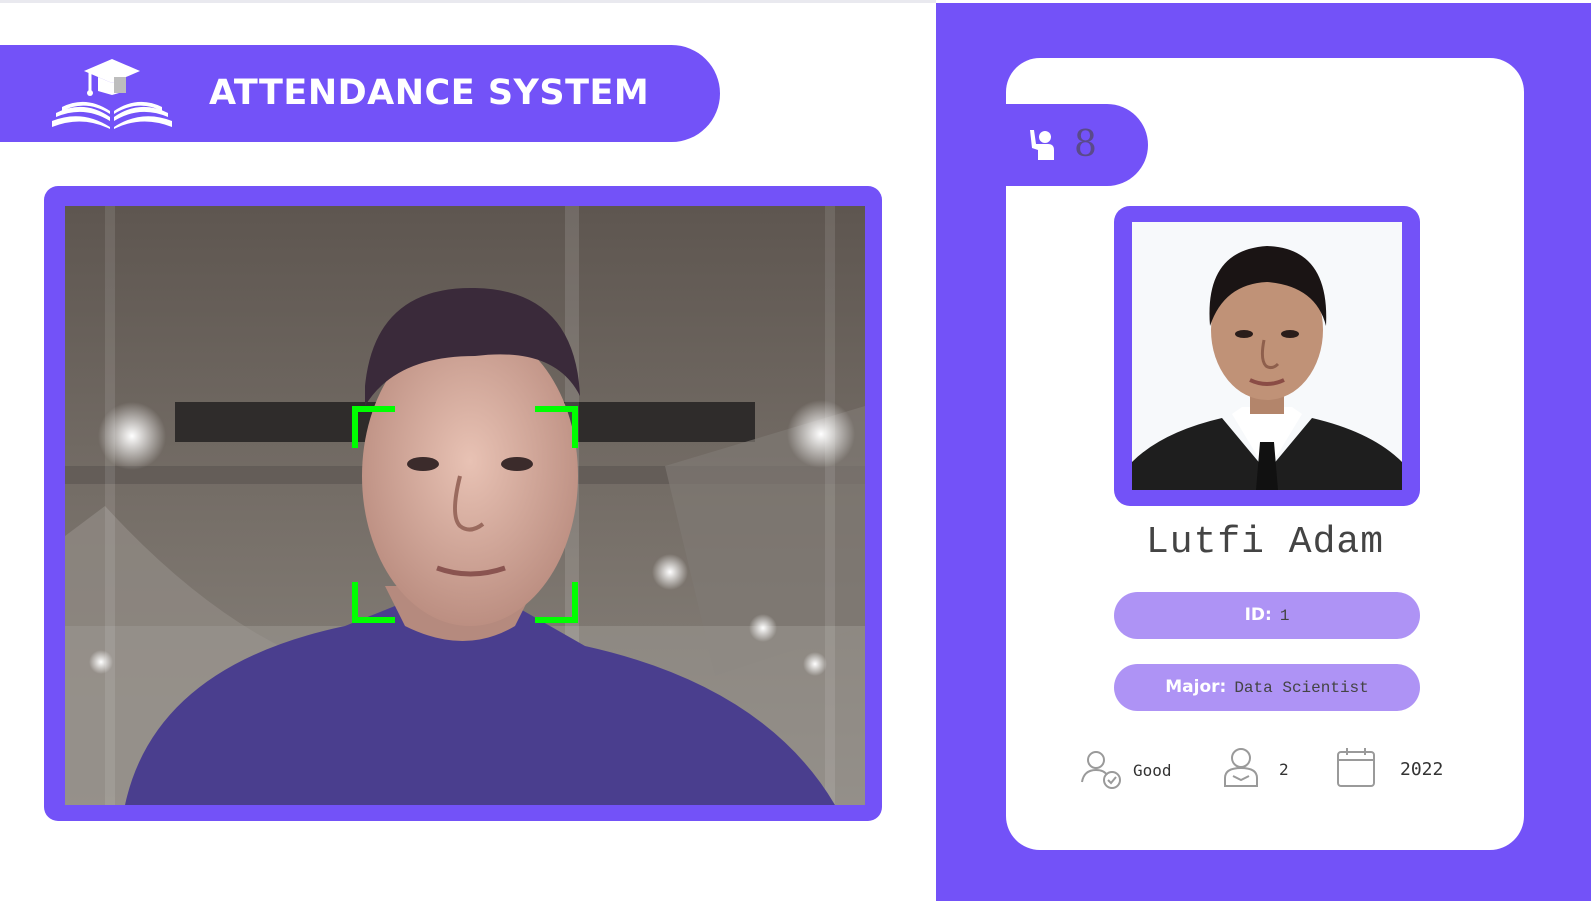 This screenshot has width=1591, height=901. Describe the element at coordinates (1284, 769) in the screenshot. I see `year-value: 2` at that location.